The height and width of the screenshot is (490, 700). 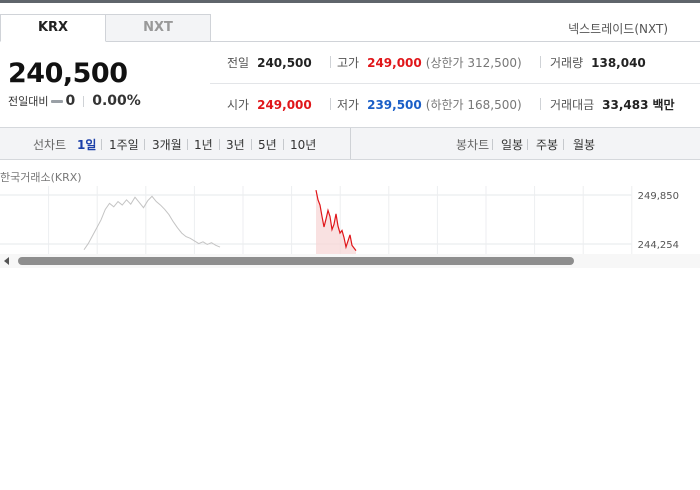 I want to click on change-value: 0, so click(x=70, y=101).